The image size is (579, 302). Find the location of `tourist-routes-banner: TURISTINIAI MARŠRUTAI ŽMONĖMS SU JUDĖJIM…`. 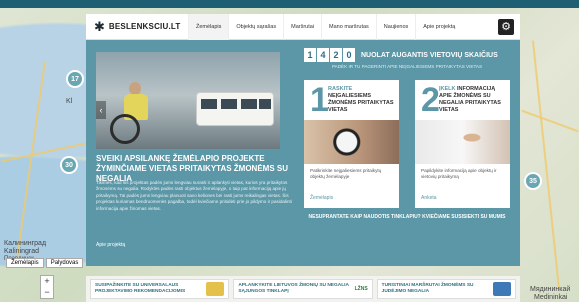

tourist-routes-banner: TURISTINIAI MARŠRUTAI ŽMONĖMS SU JUDĖJIM… is located at coordinates (446, 289).